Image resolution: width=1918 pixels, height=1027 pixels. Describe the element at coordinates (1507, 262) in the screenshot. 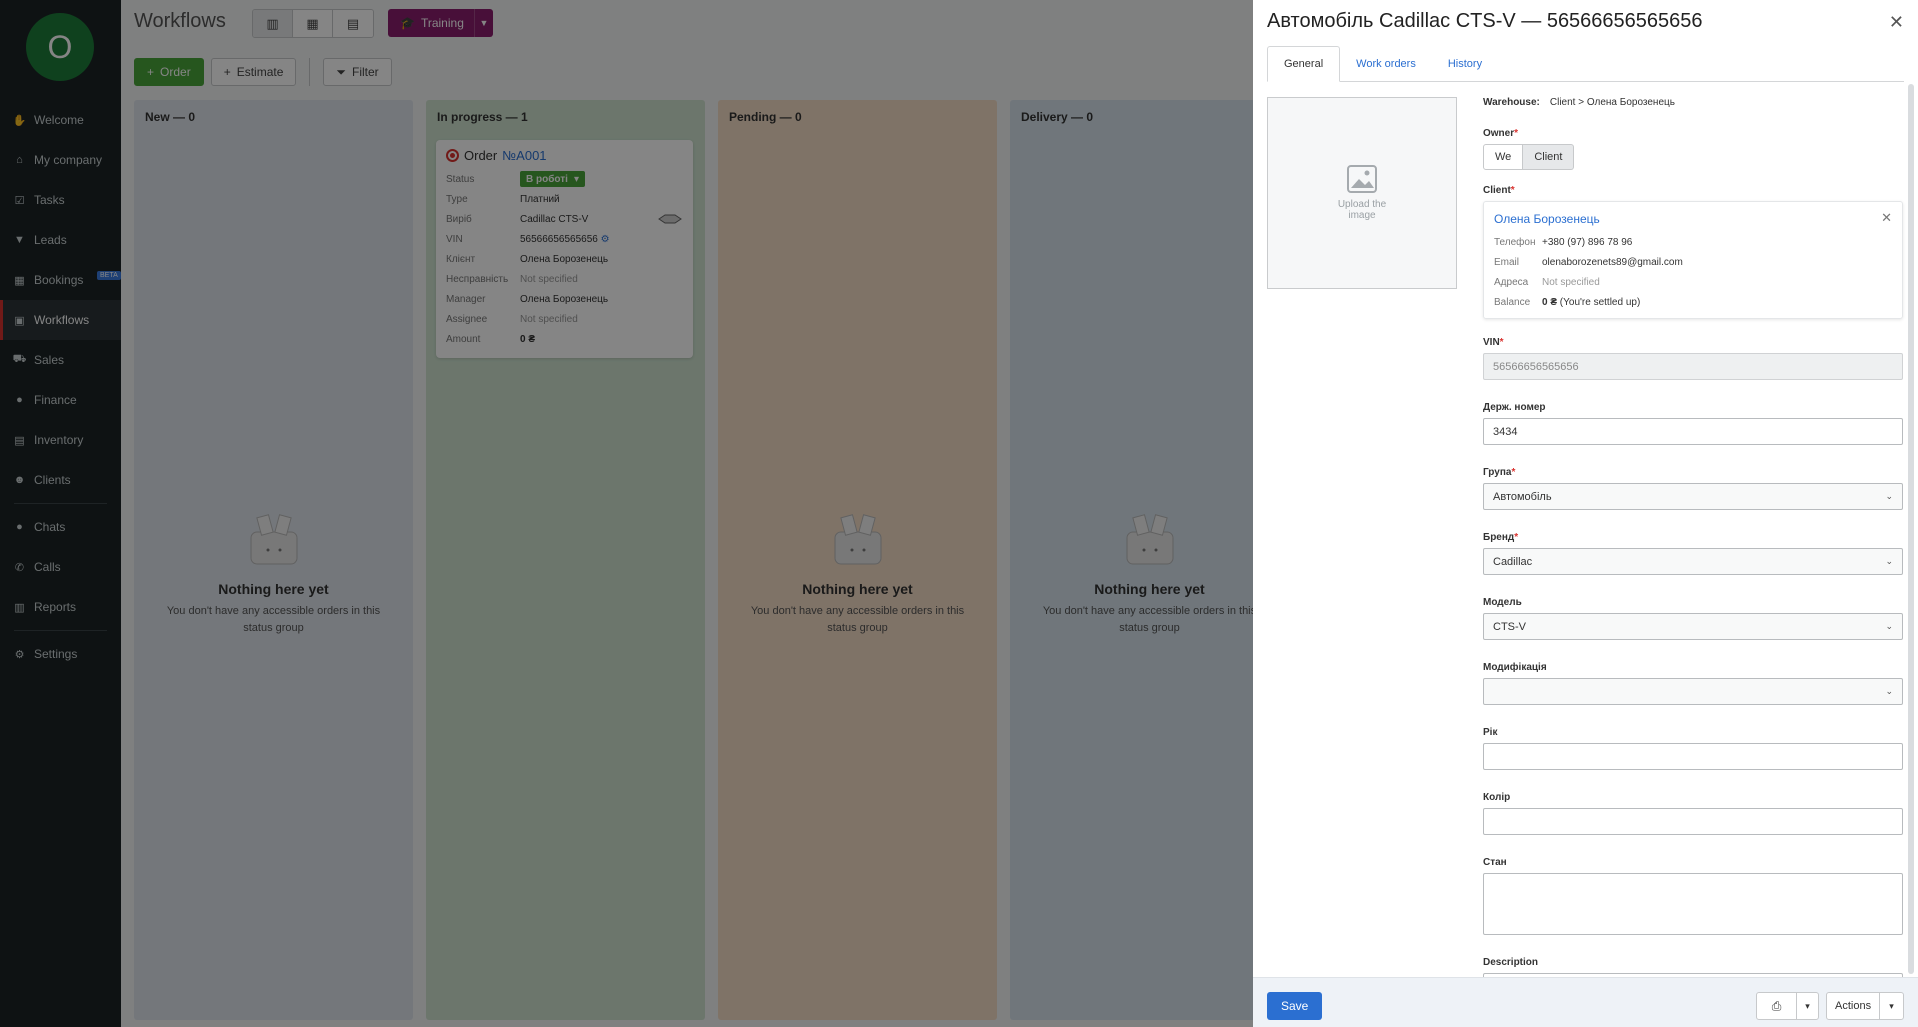

I see `row-key: Email` at that location.